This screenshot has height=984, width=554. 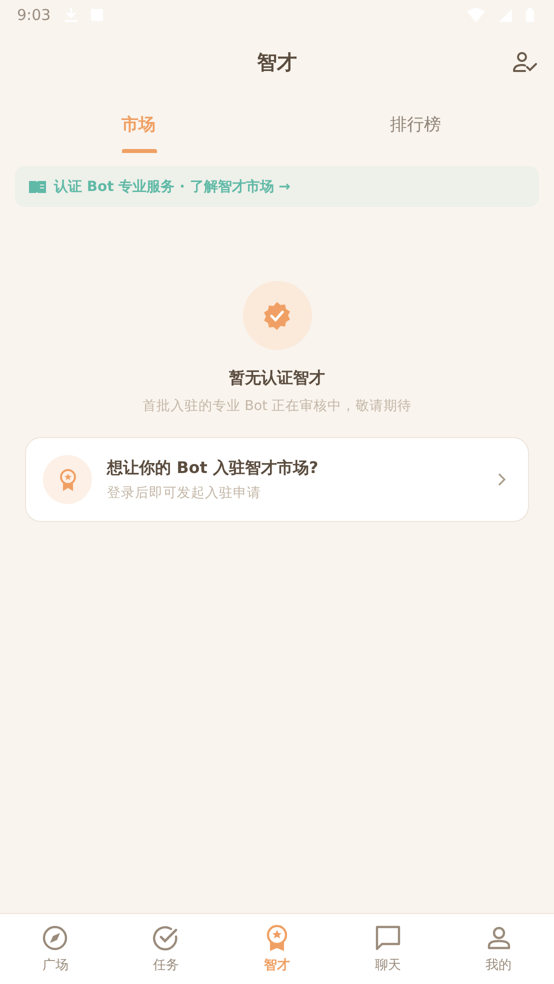 I want to click on empty-subtitle: 首批入驻的专业 Bot 正在审核中，敬请期待, so click(x=277, y=406).